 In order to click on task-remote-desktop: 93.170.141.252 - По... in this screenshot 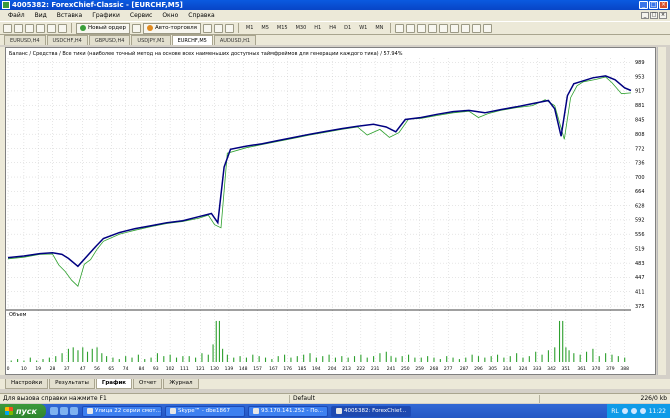, I will do `click(288, 411)`.